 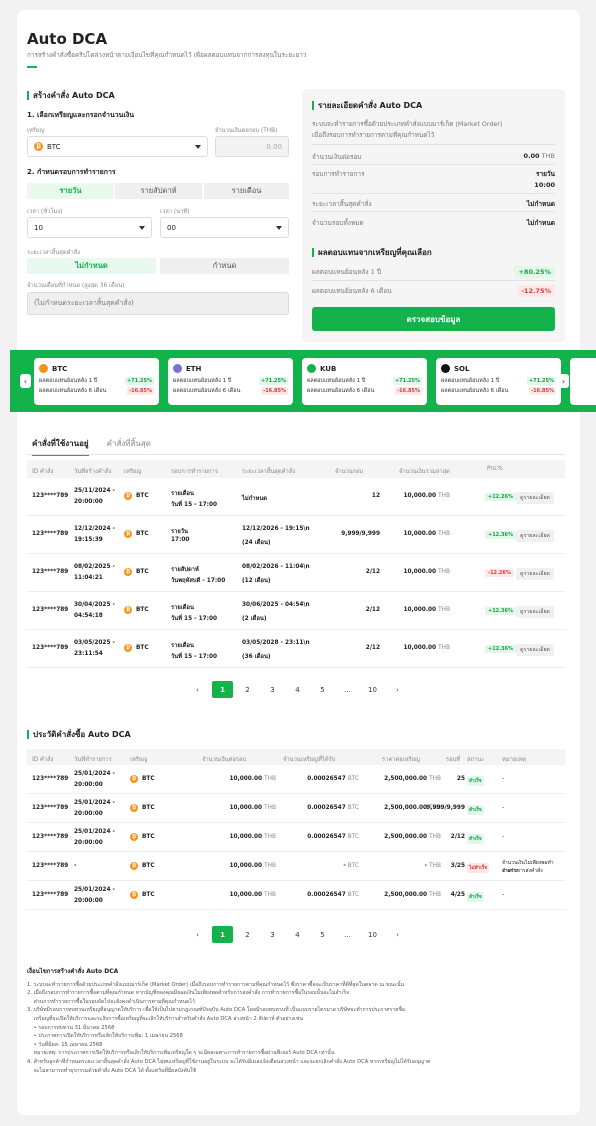 I want to click on history-heading: ประวัติคำสั่งซื้อ Auto DCA, so click(x=79, y=734).